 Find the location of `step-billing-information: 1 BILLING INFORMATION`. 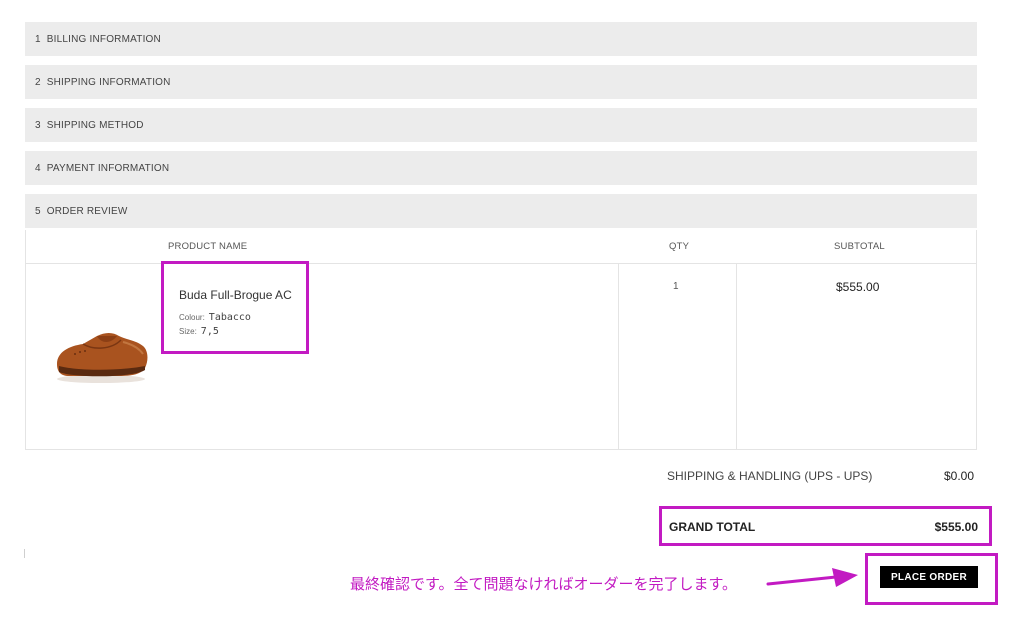

step-billing-information: 1 BILLING INFORMATION is located at coordinates (501, 39).